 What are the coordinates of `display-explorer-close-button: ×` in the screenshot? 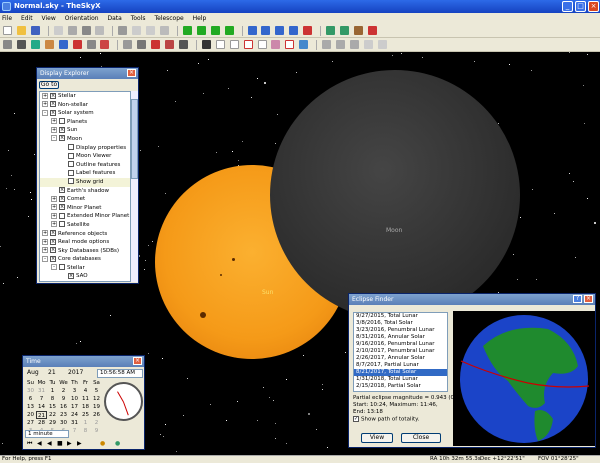 It's located at (131, 73).